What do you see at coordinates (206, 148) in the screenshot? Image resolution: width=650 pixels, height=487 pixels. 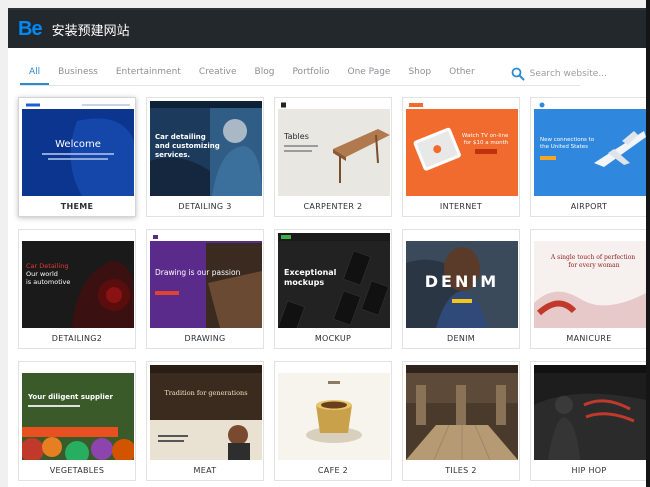 I see `site-thumbnail: Car detailing and customizing services.` at bounding box center [206, 148].